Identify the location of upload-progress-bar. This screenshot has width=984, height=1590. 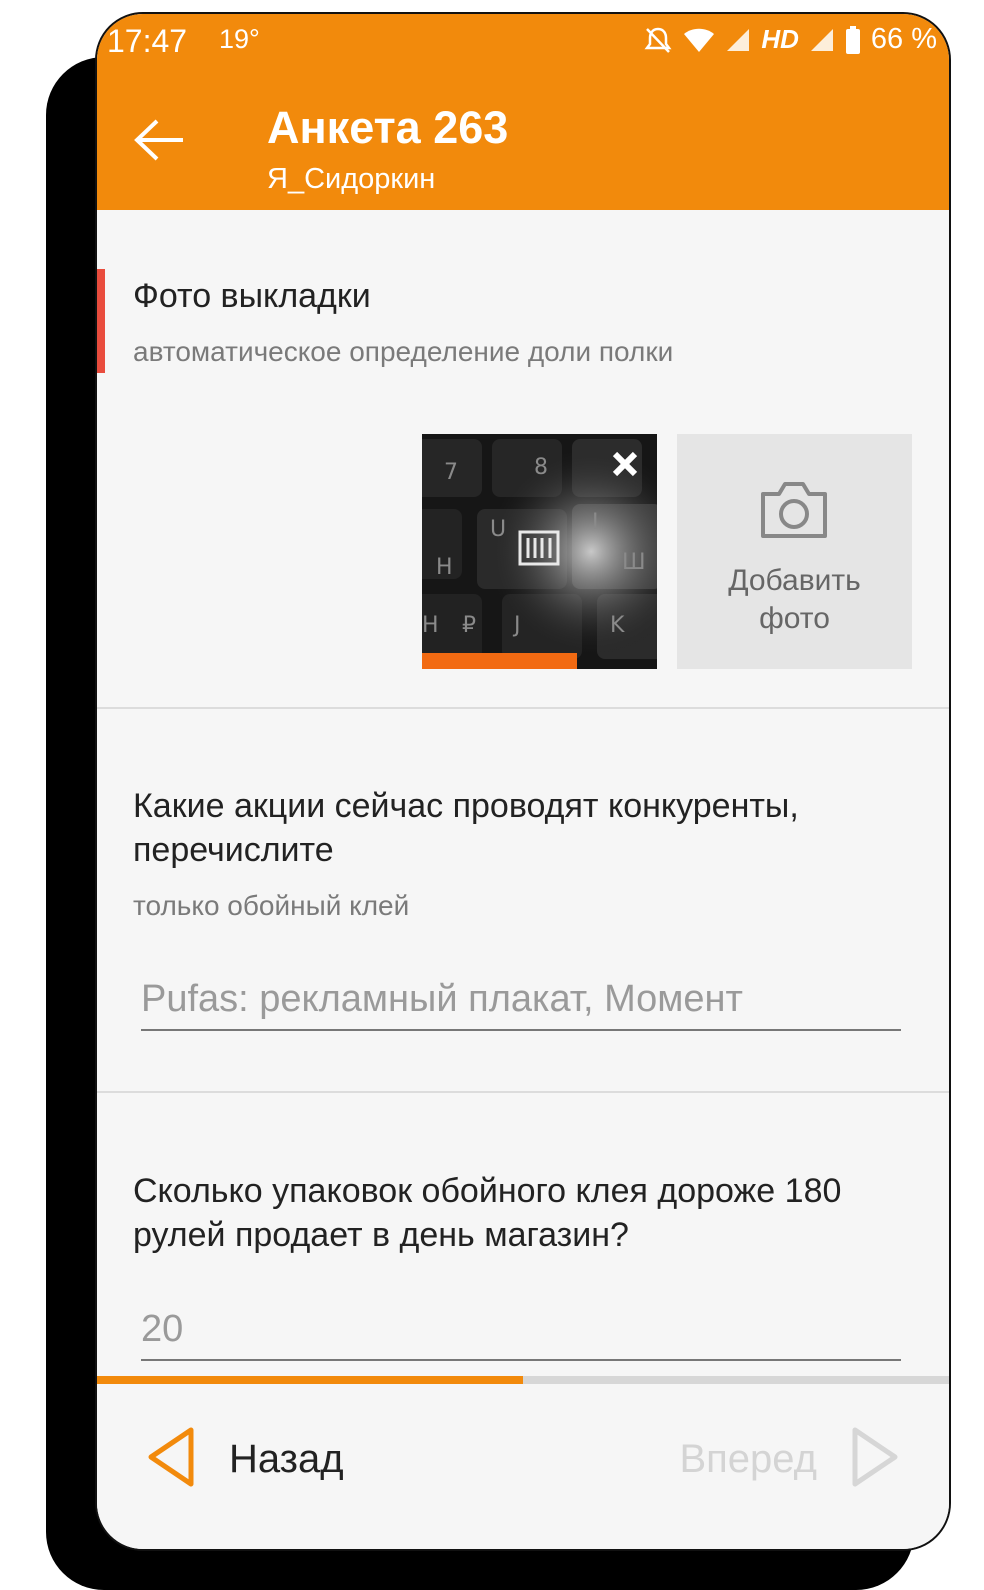
(500, 661).